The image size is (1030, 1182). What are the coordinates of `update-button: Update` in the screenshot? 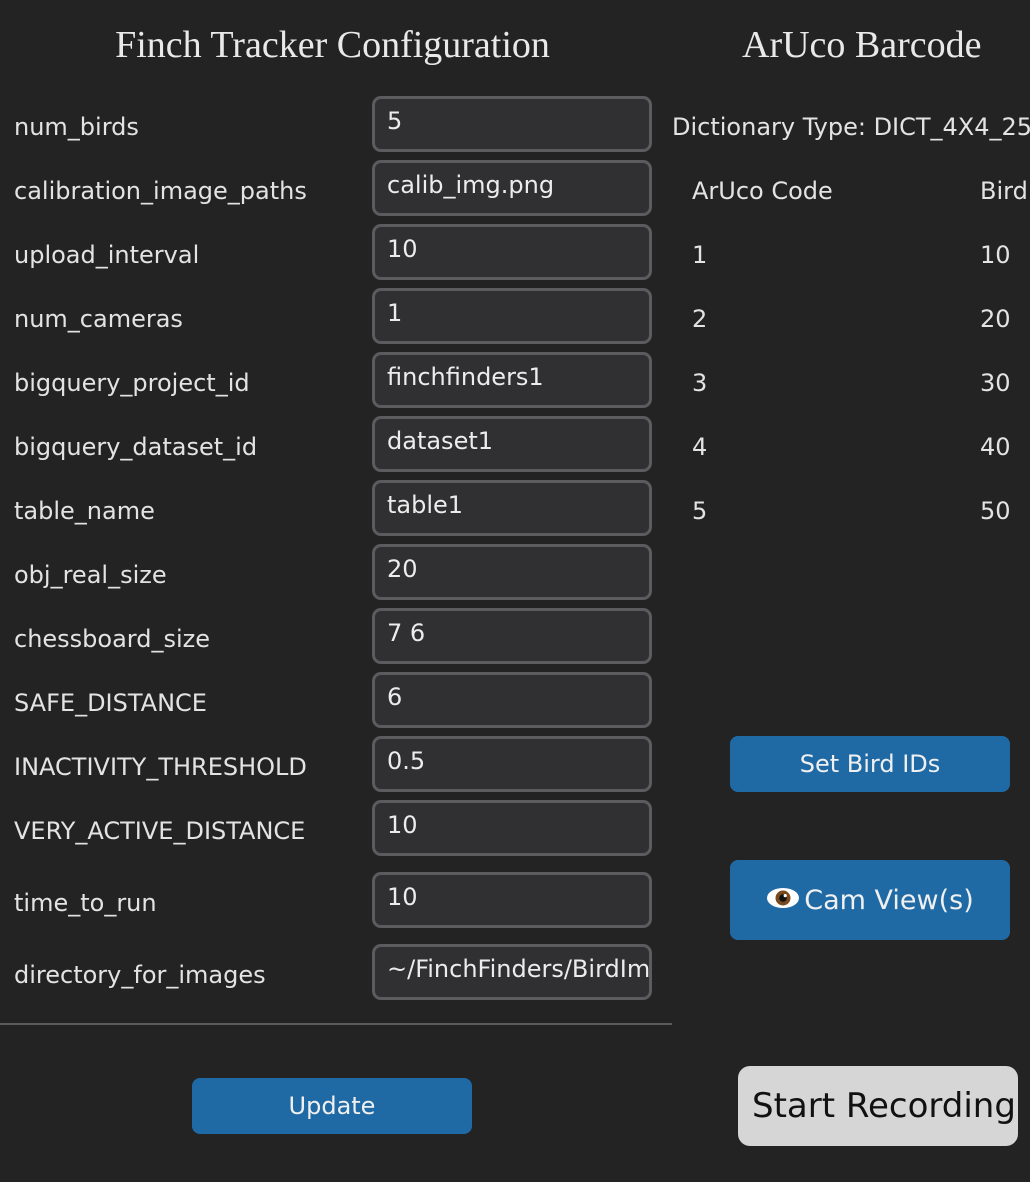 It's located at (332, 1106).